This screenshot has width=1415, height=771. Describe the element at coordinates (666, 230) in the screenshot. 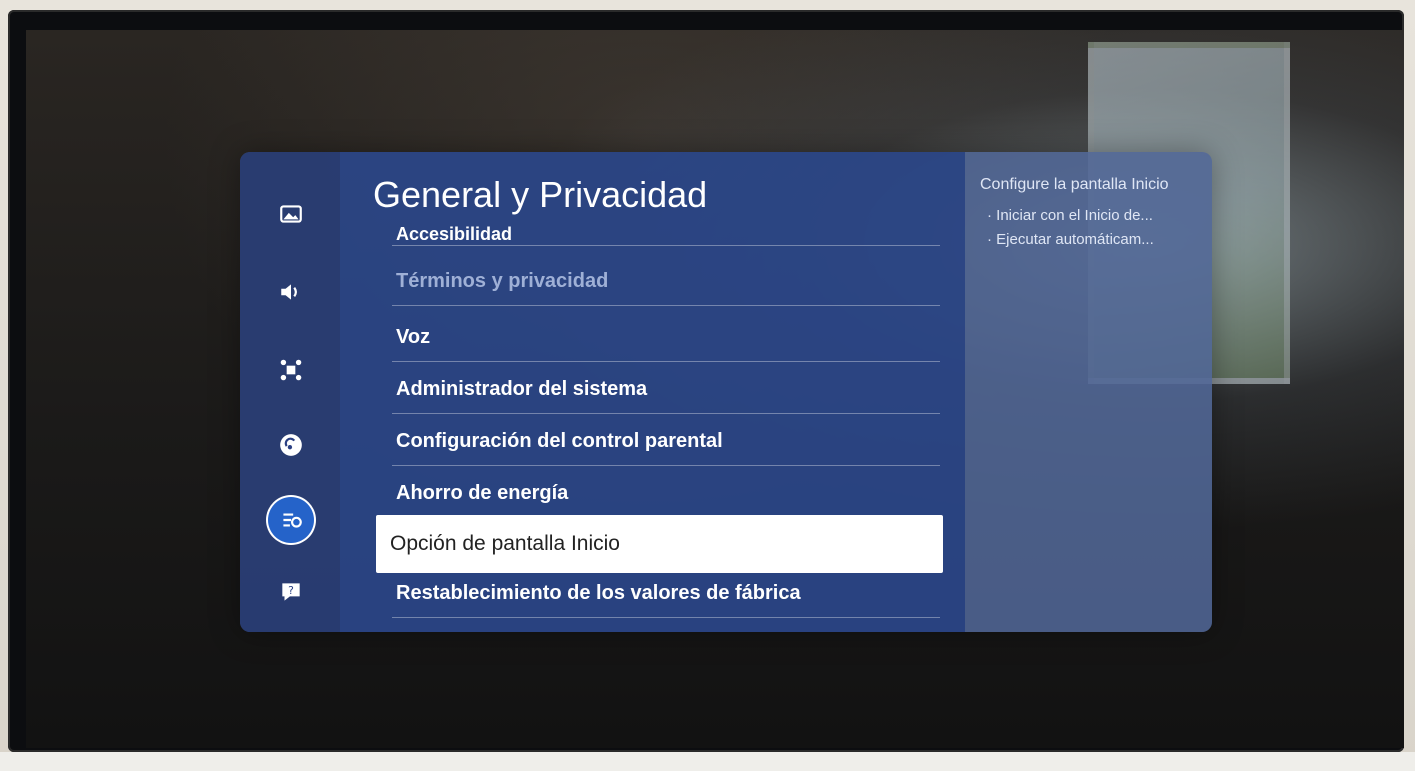

I see `menu-item-accesibilidad: Accesibilidad` at that location.